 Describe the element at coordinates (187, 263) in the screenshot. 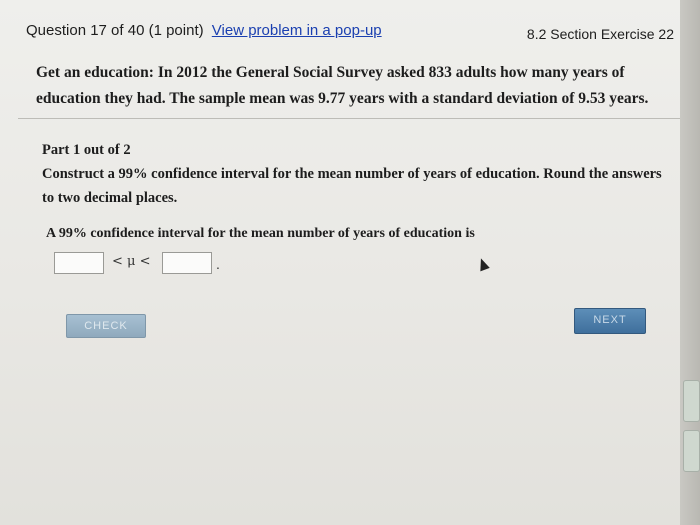

I see `upper-bound-input` at that location.